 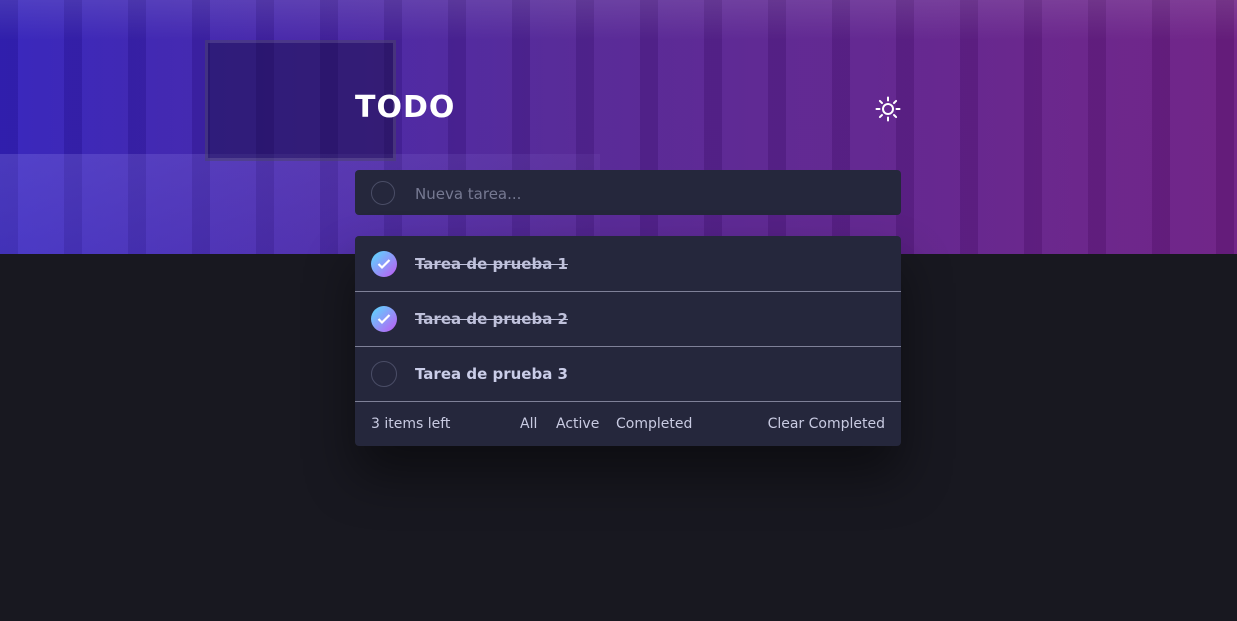 I want to click on clear-completed-button: Clear Completed, so click(x=826, y=424).